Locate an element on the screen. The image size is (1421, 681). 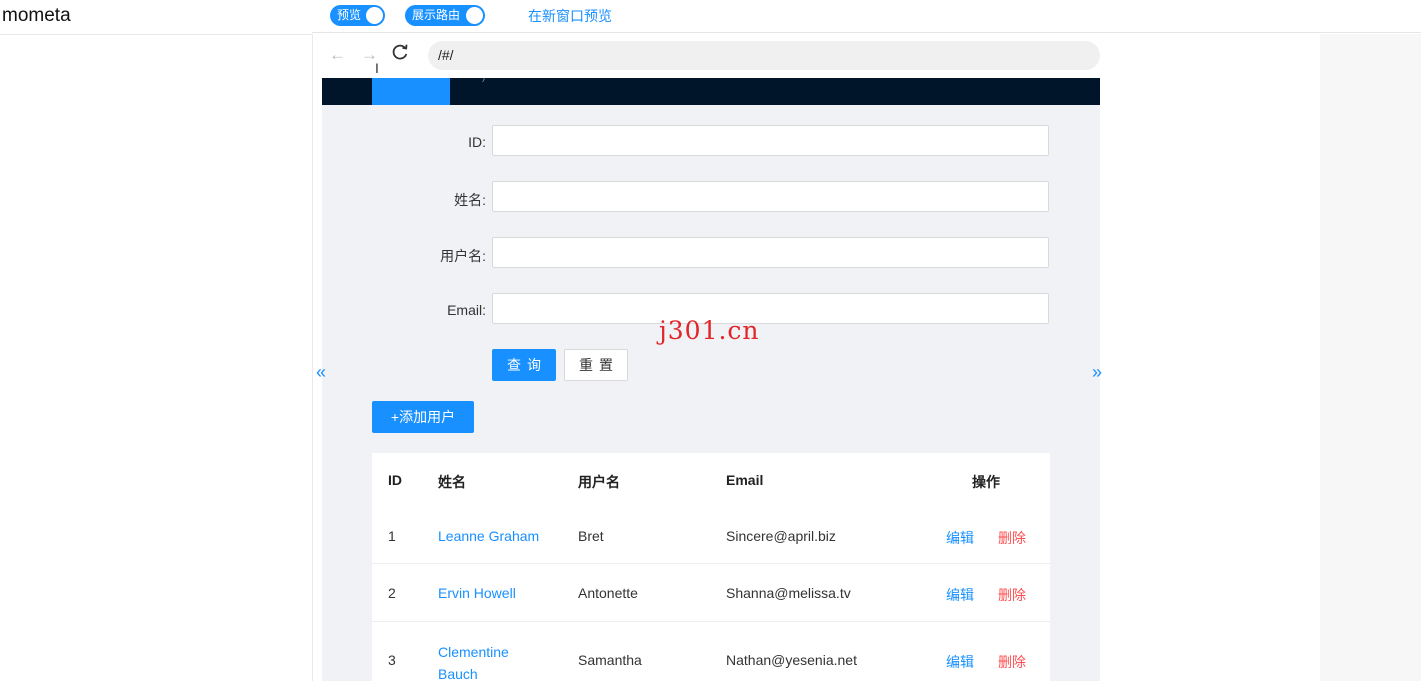
row-2-id: 2 is located at coordinates (392, 593).